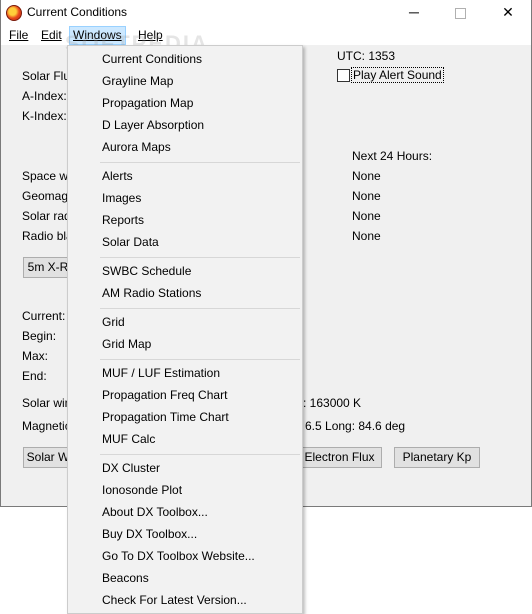  Describe the element at coordinates (185, 373) in the screenshot. I see `menu-item-muf-luf-estimation: MUF / LUF Estimation` at that location.